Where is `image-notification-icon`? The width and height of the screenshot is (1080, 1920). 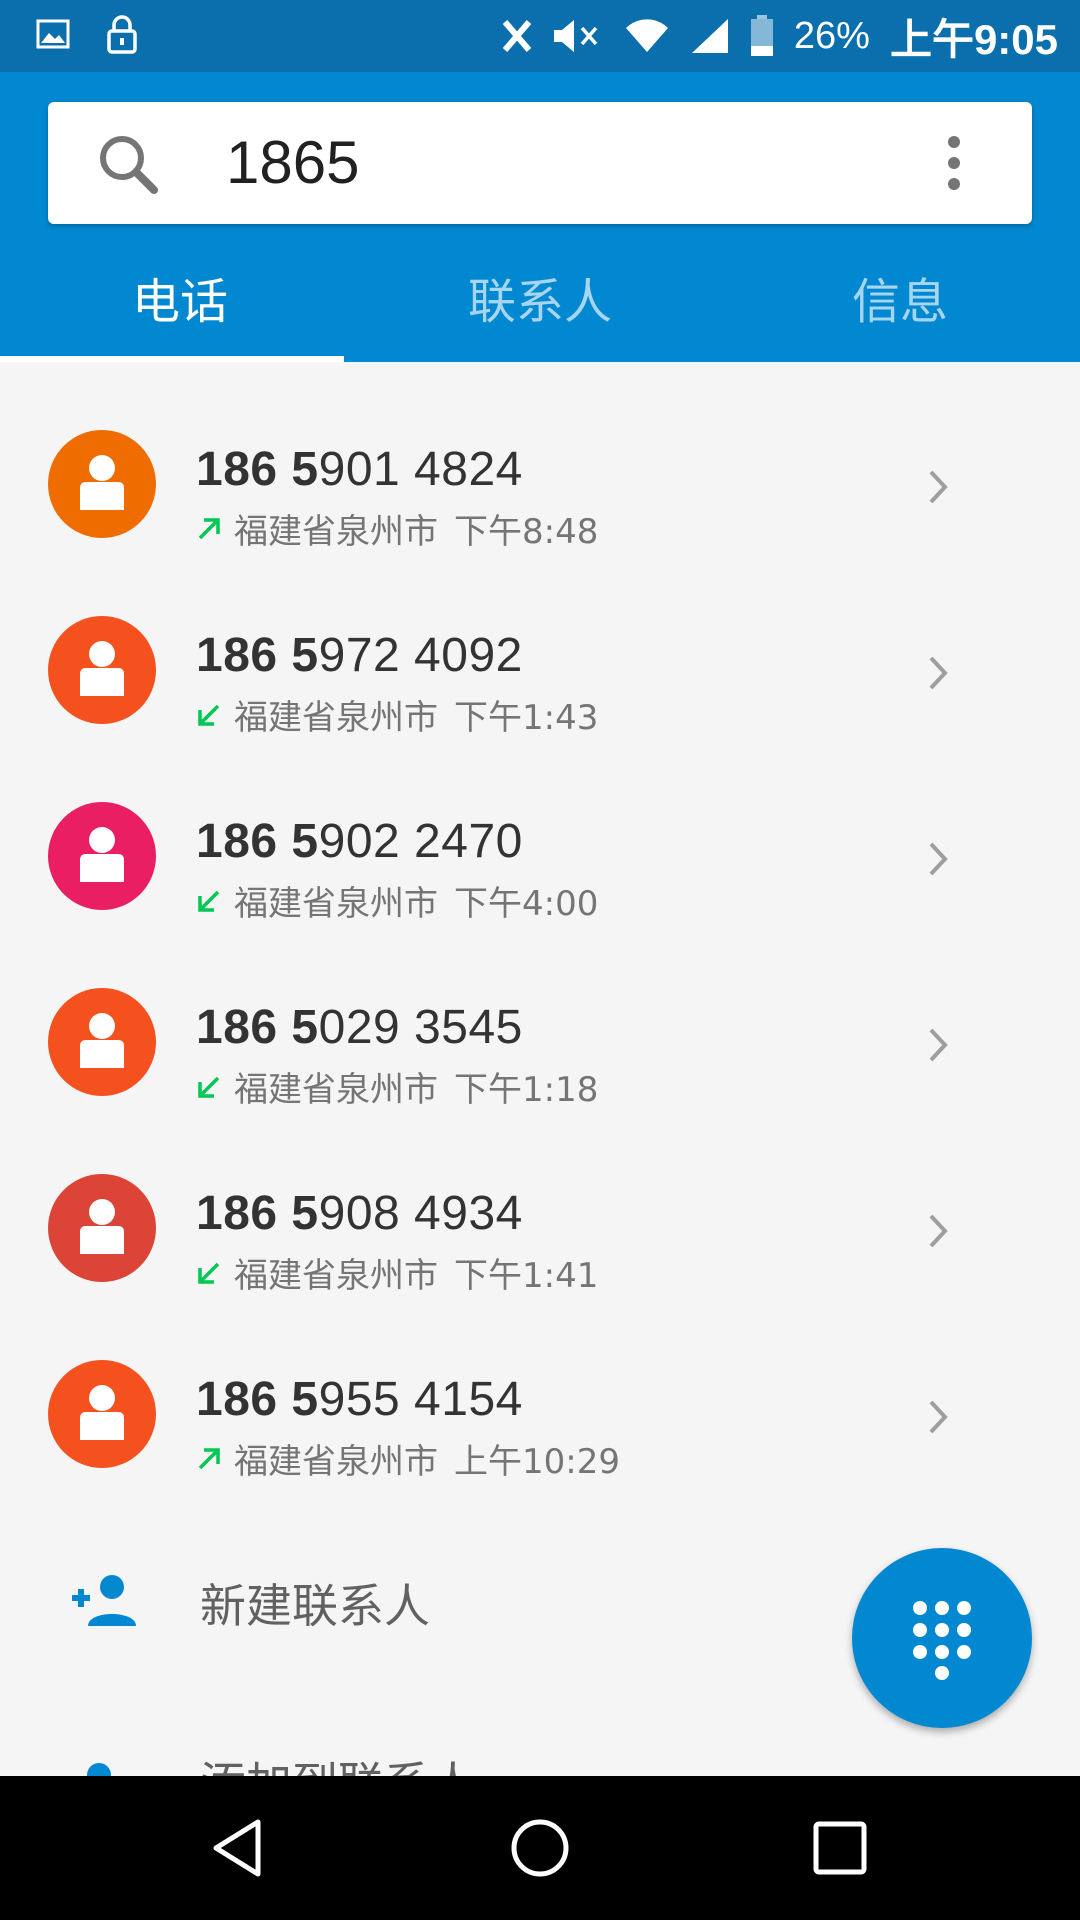 image-notification-icon is located at coordinates (53, 34).